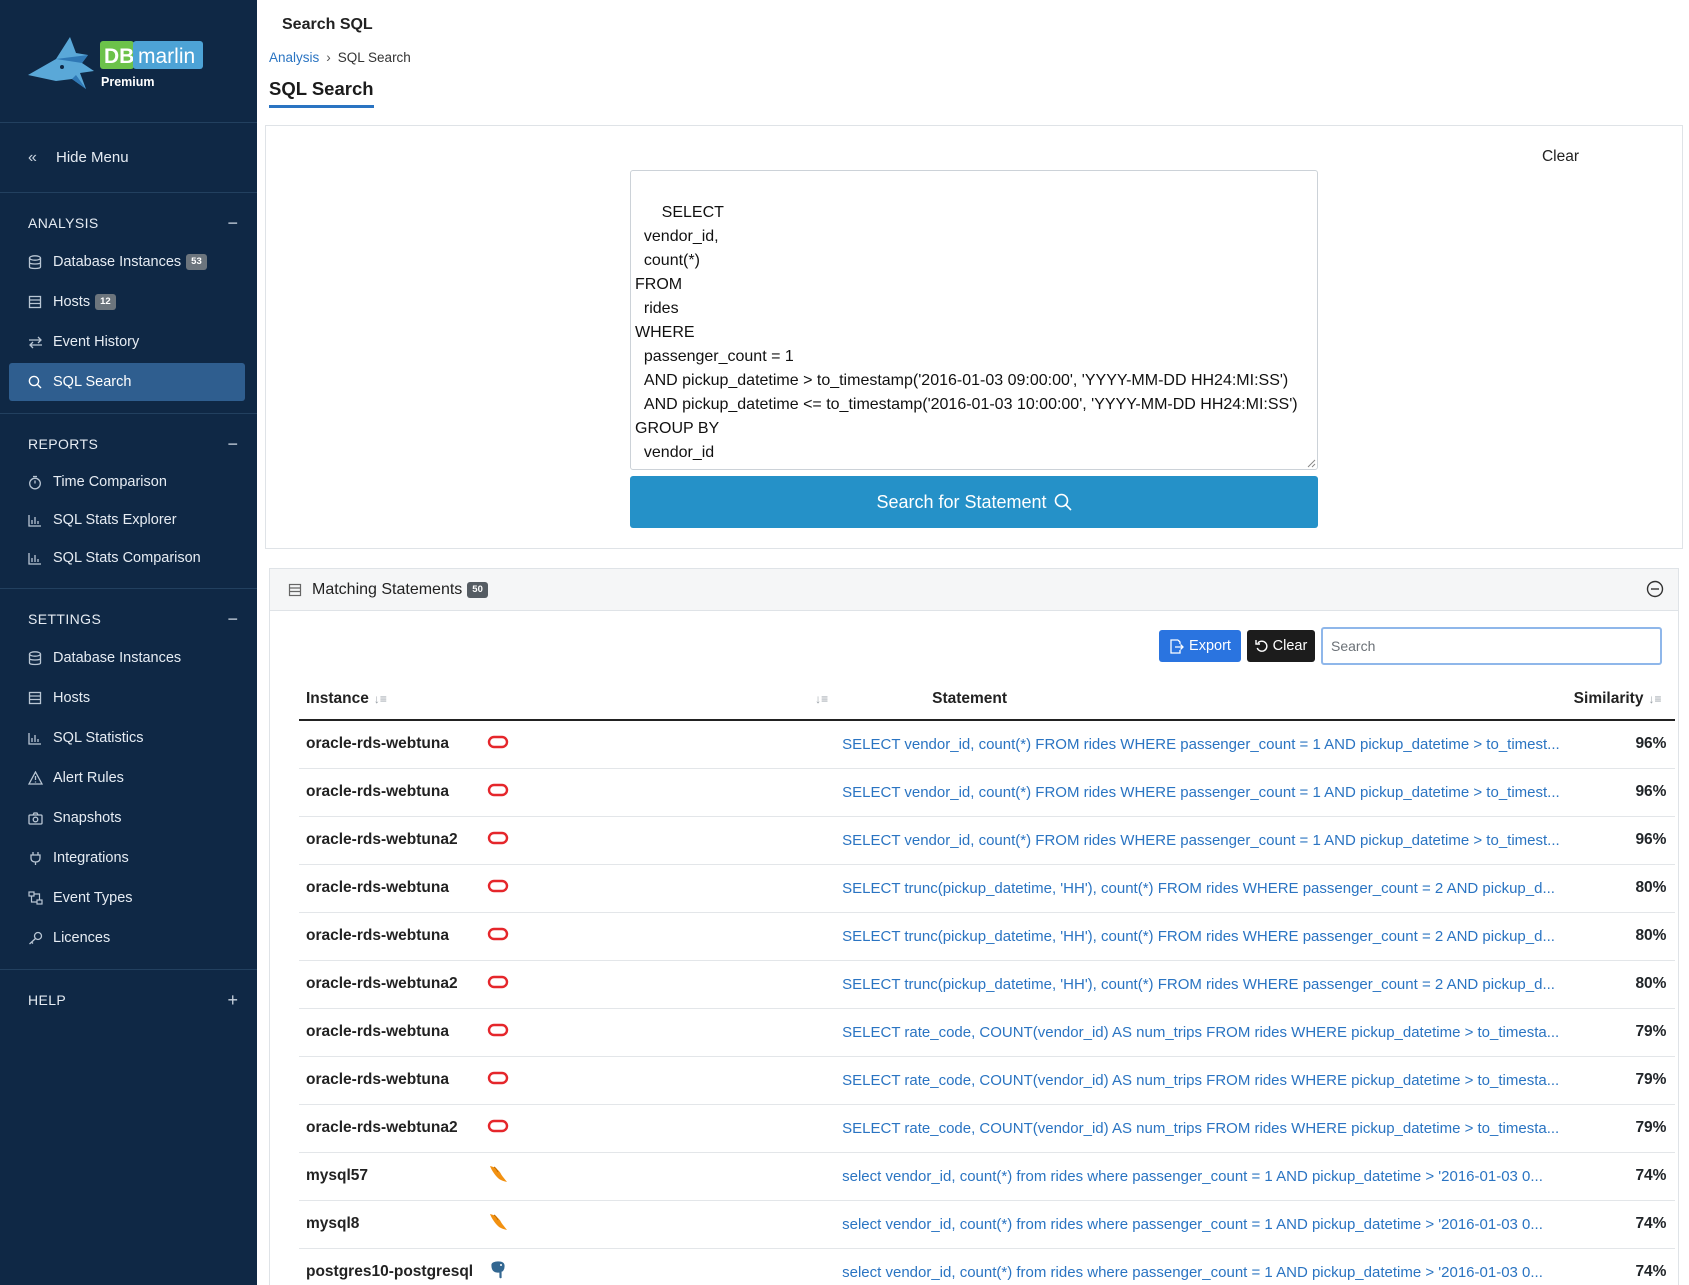 The width and height of the screenshot is (1689, 1285). Describe the element at coordinates (127, 698) in the screenshot. I see `sidebar-item-settings-hosts: Hosts` at that location.